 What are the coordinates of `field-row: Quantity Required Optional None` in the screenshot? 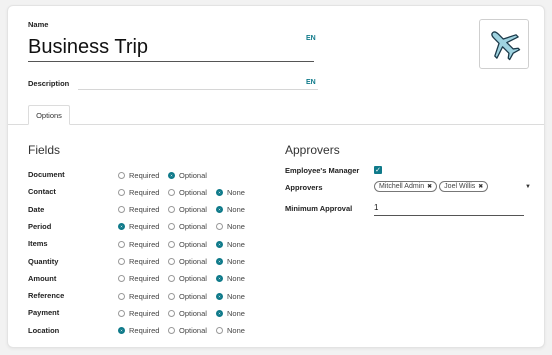 It's located at (148, 262).